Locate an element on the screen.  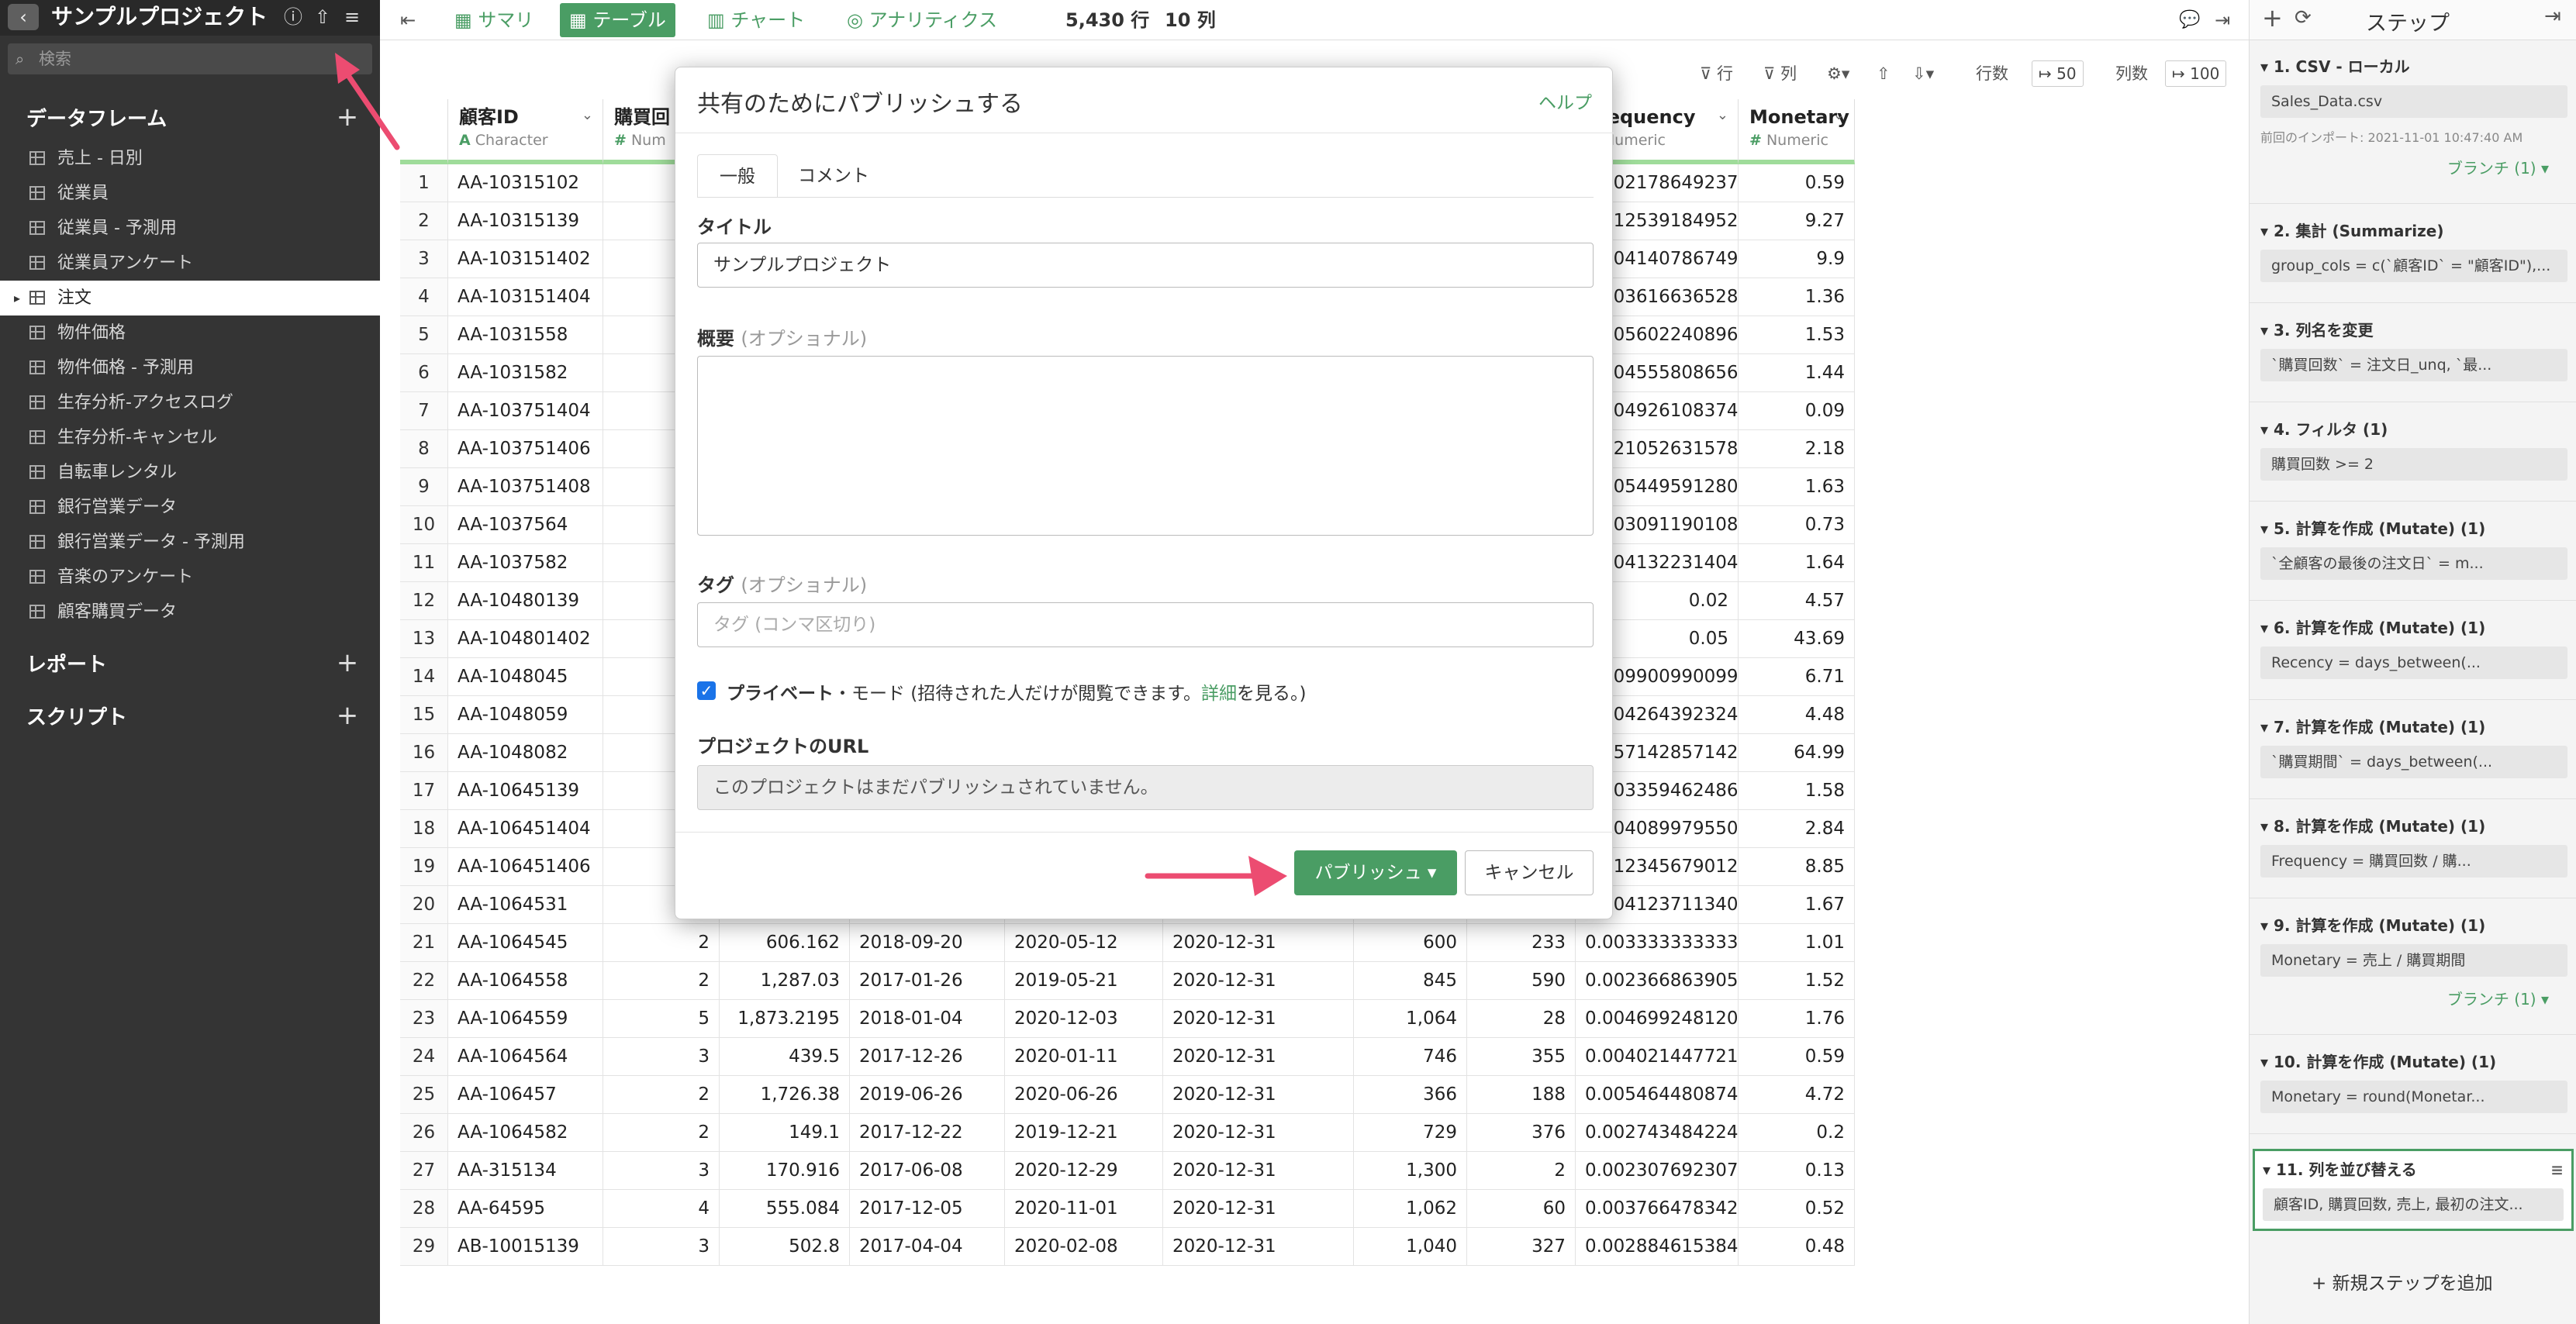
upload-icon: ⇧ is located at coordinates (323, 17).